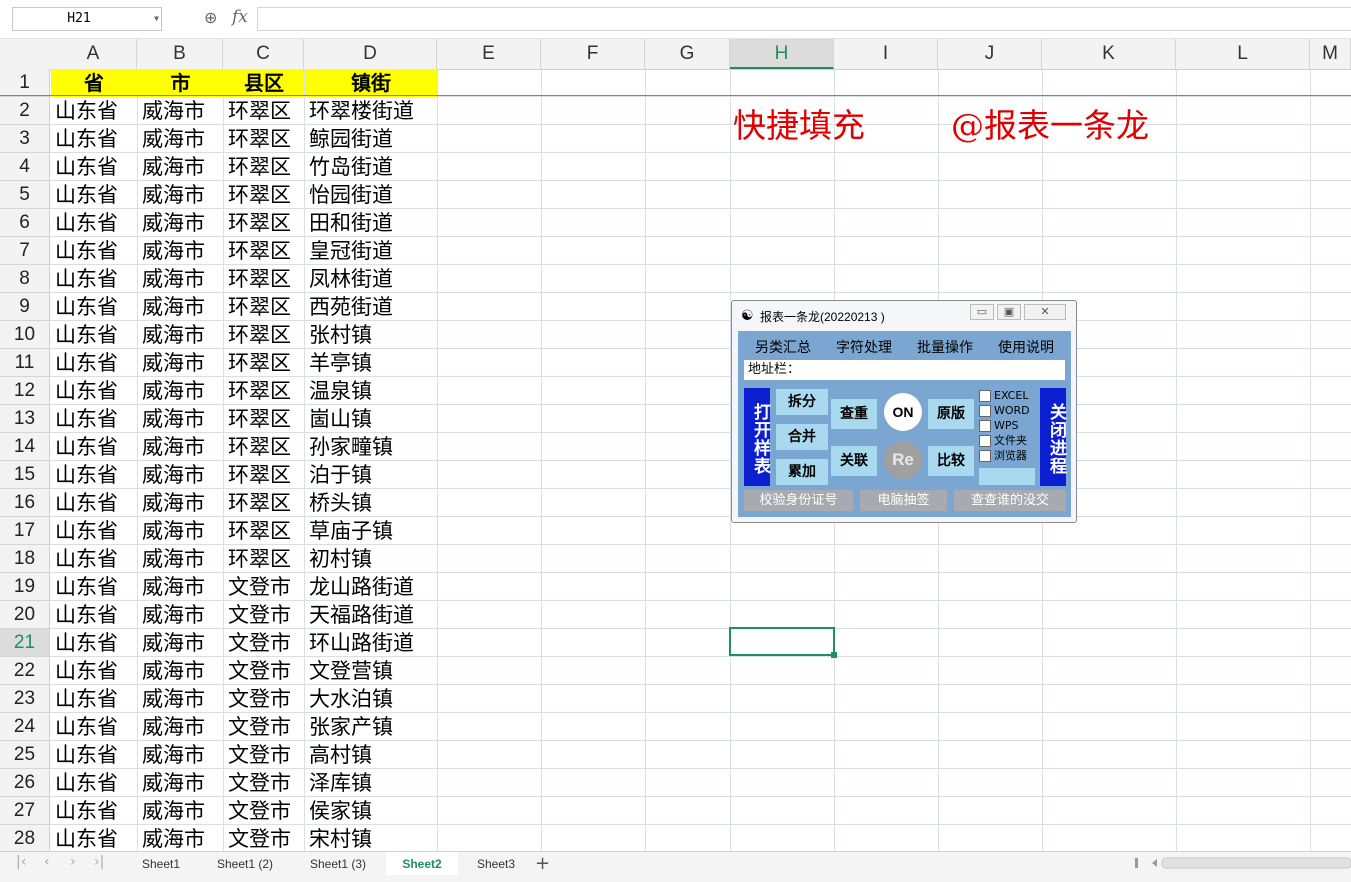 Image resolution: width=1351 pixels, height=882 pixels. What do you see at coordinates (180, 447) in the screenshot?
I see `cell-b14: 威海市` at bounding box center [180, 447].